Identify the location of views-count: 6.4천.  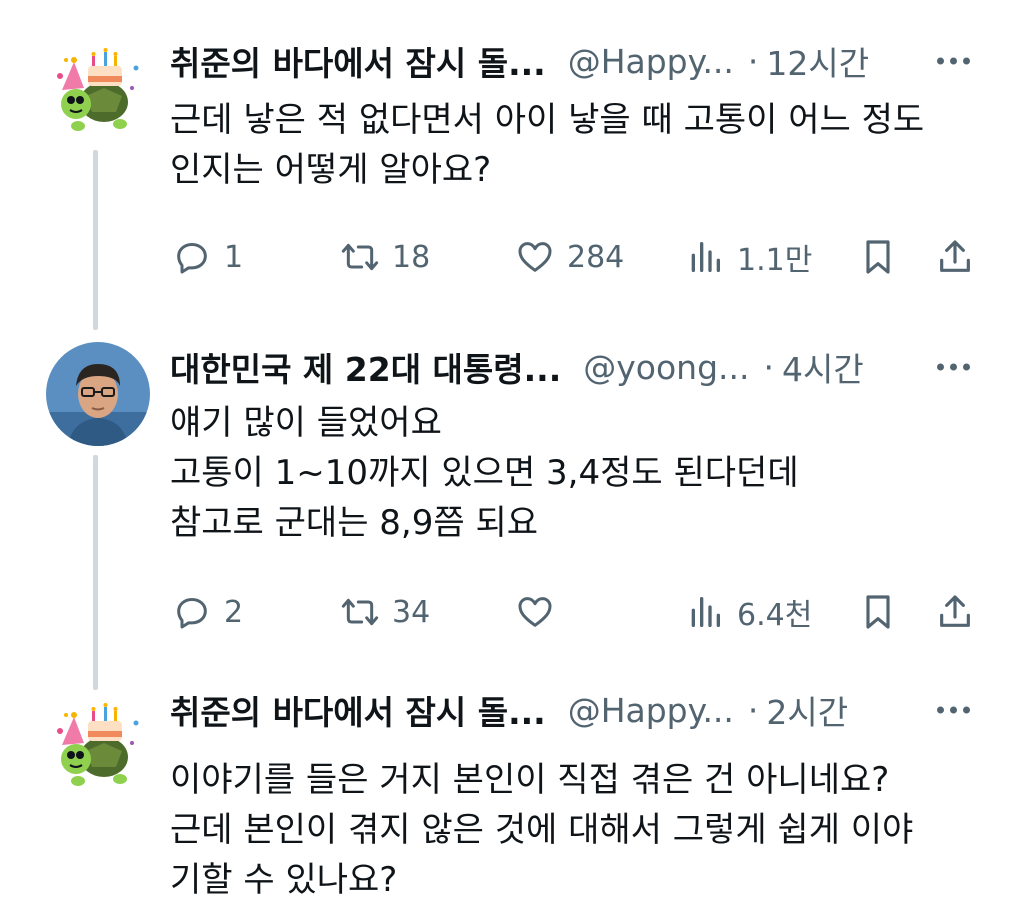
(775, 615).